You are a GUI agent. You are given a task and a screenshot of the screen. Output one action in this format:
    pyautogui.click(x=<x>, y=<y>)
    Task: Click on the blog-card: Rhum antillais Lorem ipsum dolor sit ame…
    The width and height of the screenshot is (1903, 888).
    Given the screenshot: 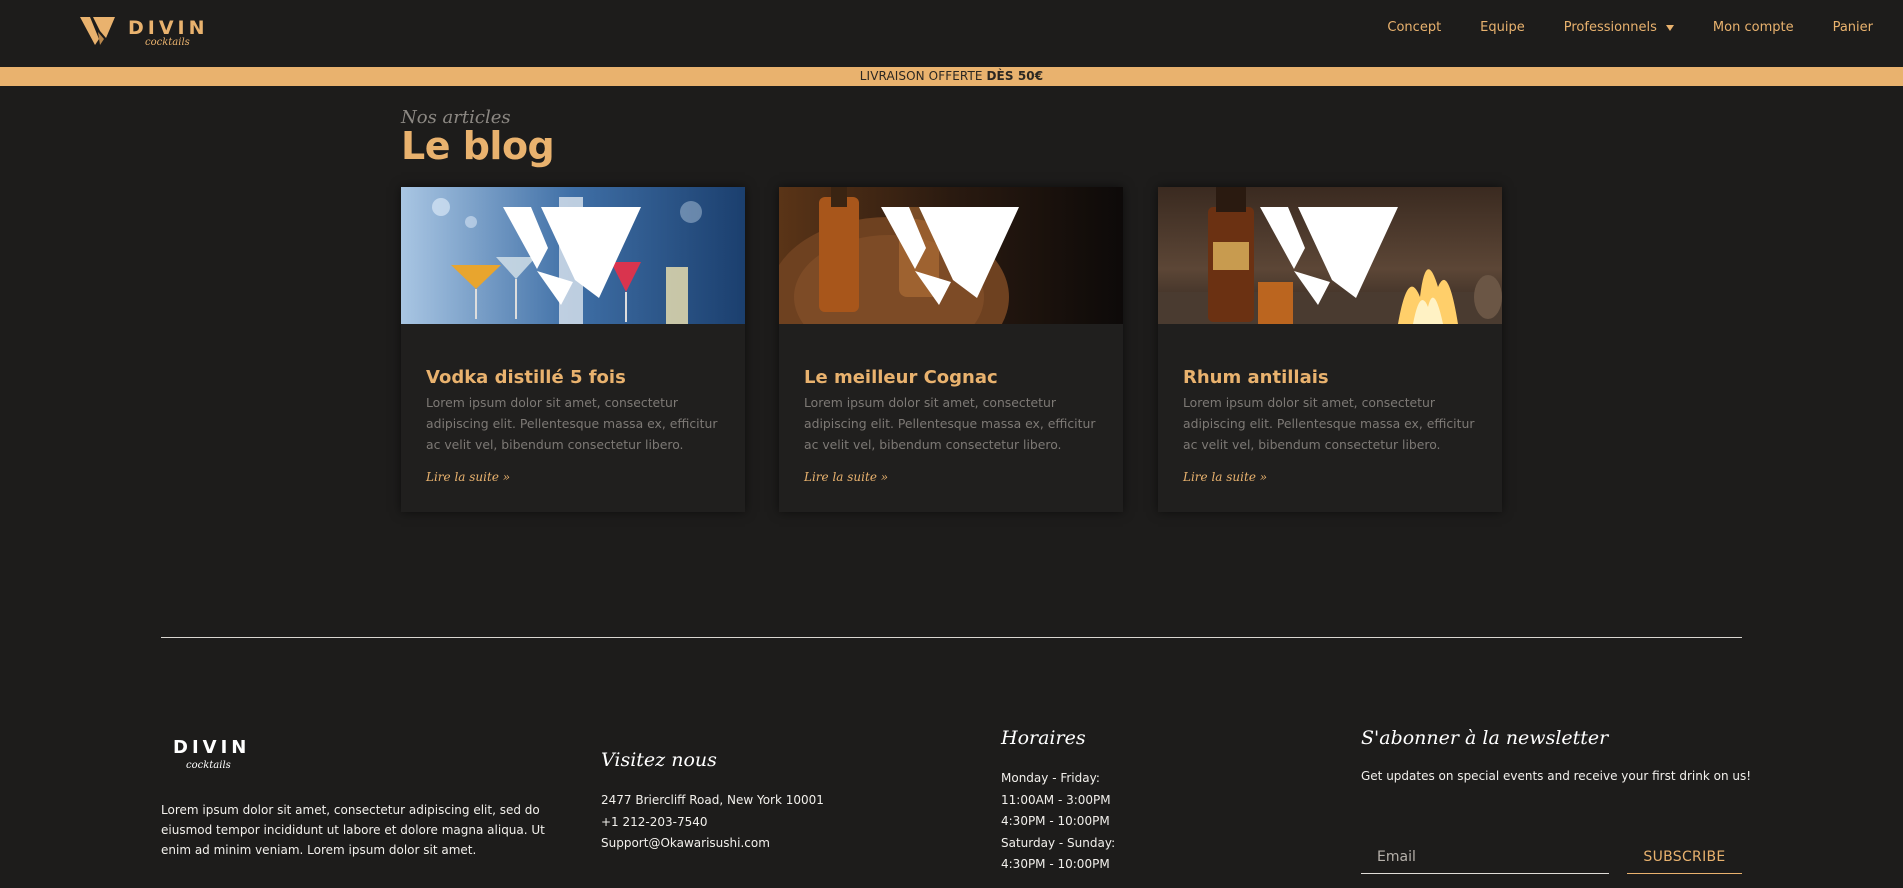 What is the action you would take?
    pyautogui.click(x=1330, y=349)
    